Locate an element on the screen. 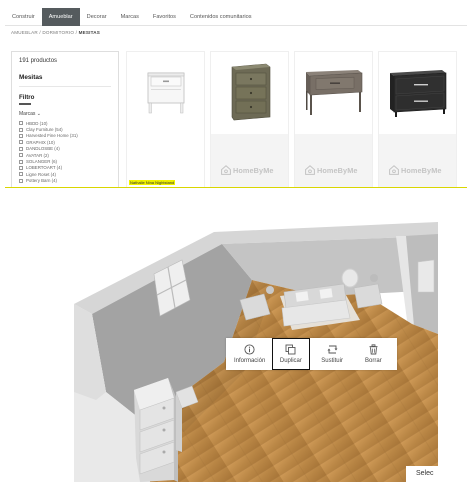  tab-decorar: Decorar is located at coordinates (97, 17).